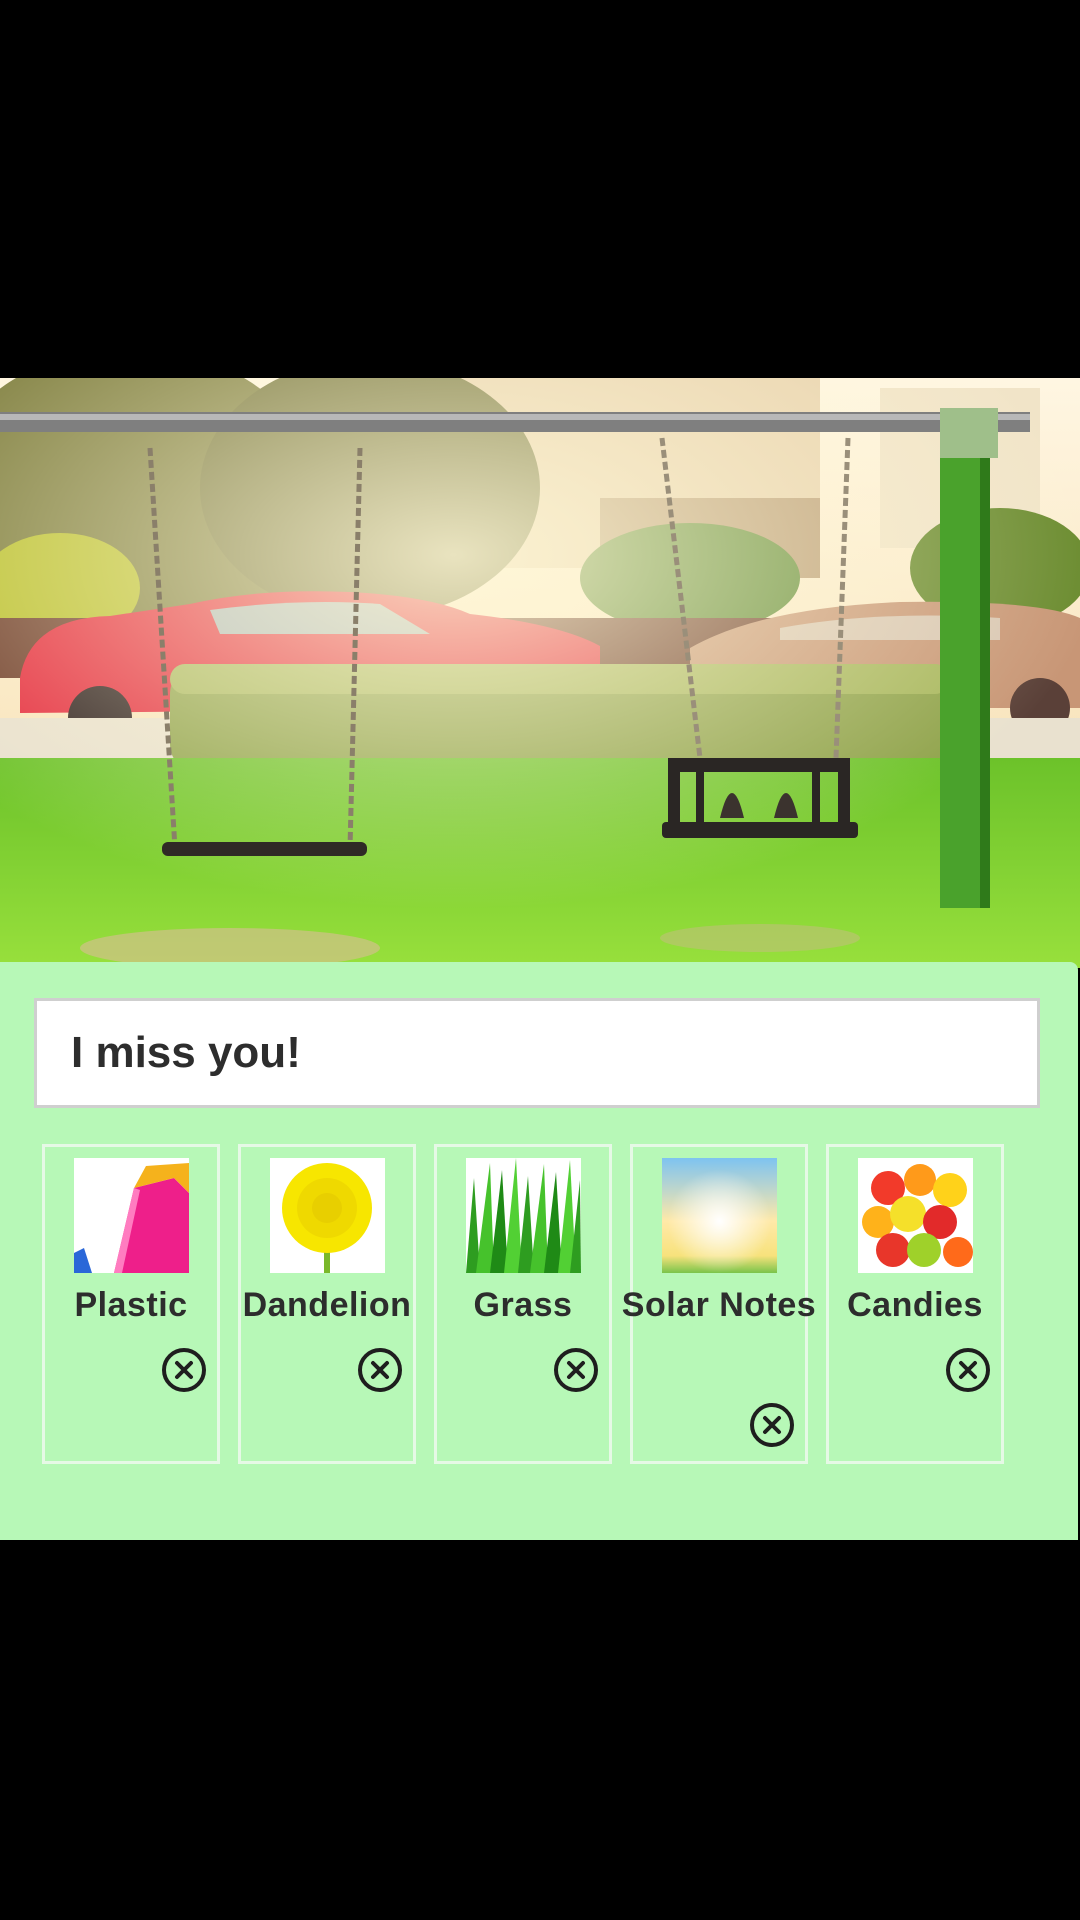 This screenshot has width=1080, height=1920. What do you see at coordinates (915, 1215) in the screenshot?
I see `candies-image` at bounding box center [915, 1215].